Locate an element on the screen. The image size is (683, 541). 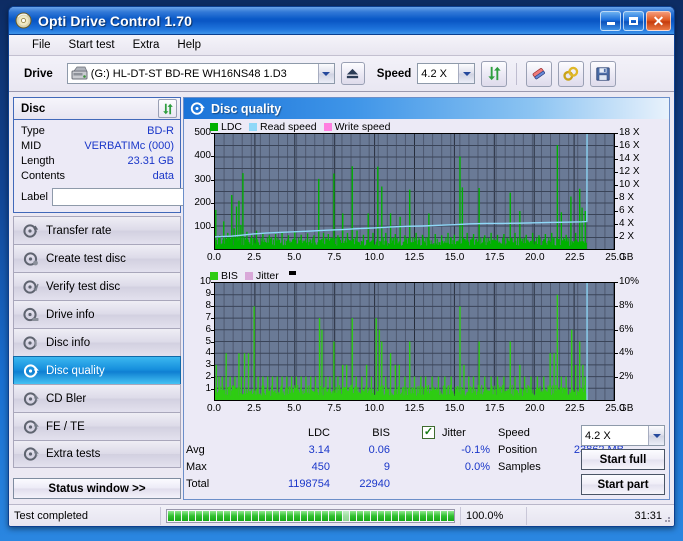
drive-value: (G:) HL-DT-ST BD-RE WH16NS48 1.D3 is located at coordinates (188, 73).